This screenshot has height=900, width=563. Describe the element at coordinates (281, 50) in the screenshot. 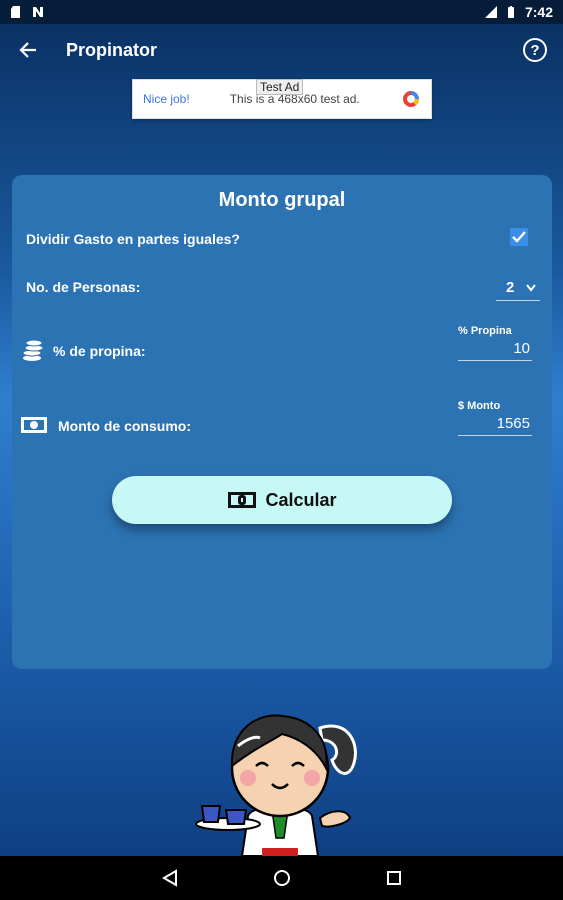

I see `app-bar: Propinator ?` at that location.